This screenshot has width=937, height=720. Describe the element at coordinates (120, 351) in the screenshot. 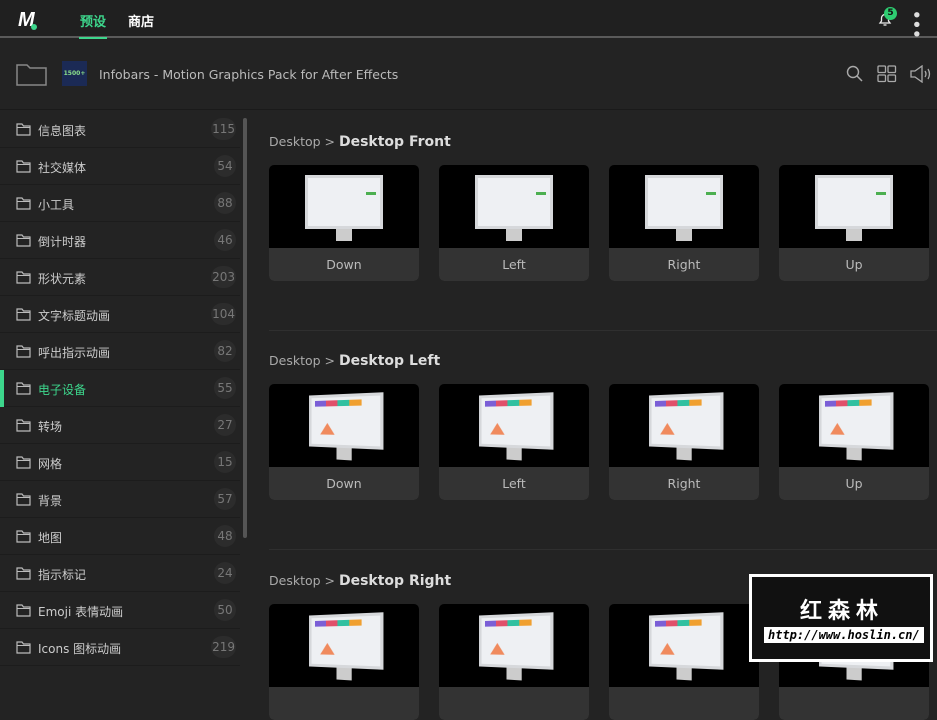

I see `sidebar-item: 呼出指示动画 82` at that location.